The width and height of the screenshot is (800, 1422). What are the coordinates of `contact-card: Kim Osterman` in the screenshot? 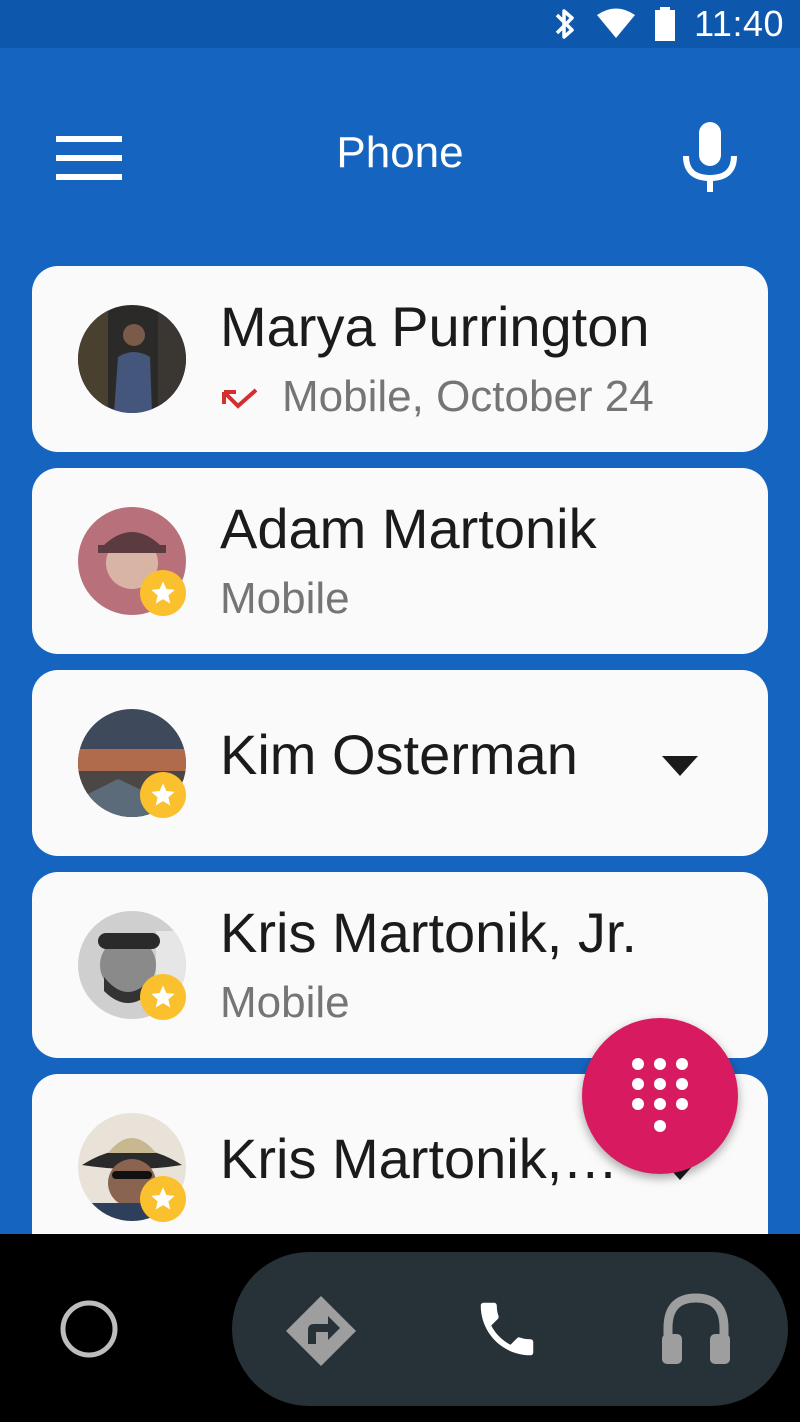 It's located at (400, 763).